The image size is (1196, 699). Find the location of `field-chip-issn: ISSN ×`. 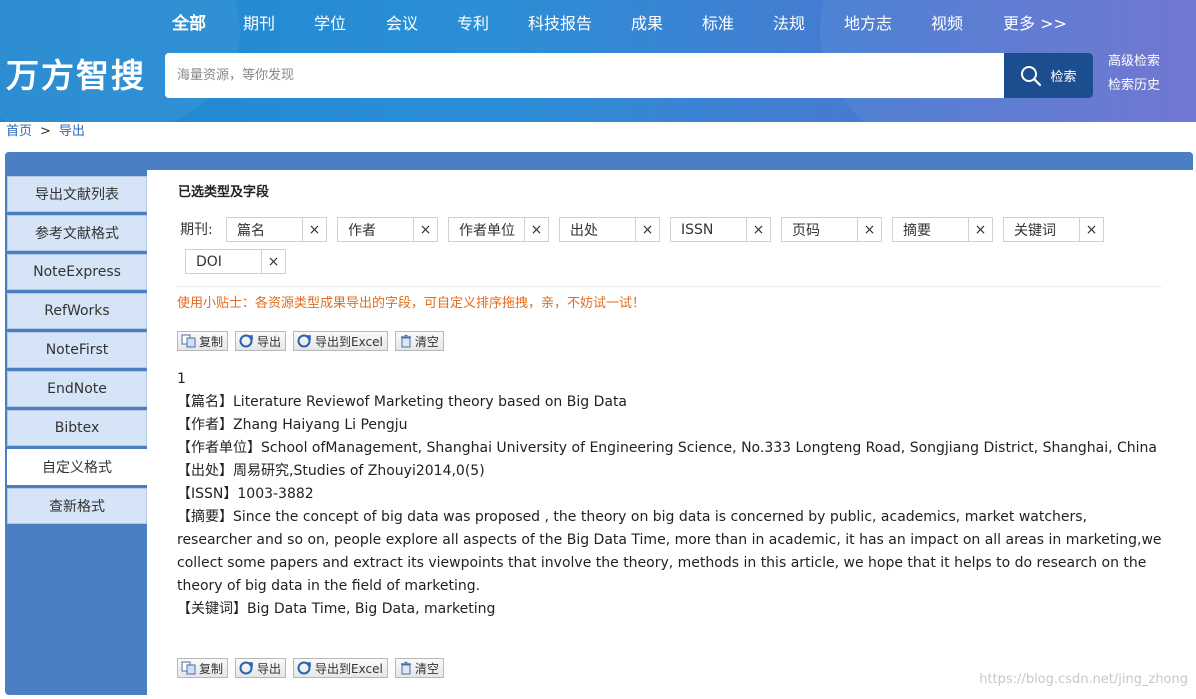

field-chip-issn: ISSN × is located at coordinates (720, 229).